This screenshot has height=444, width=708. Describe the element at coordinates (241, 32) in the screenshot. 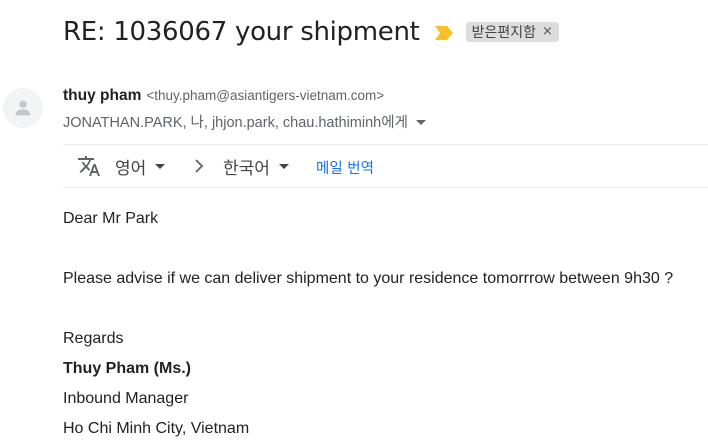

I see `email-subject: RE: 1036067 your shipment` at that location.